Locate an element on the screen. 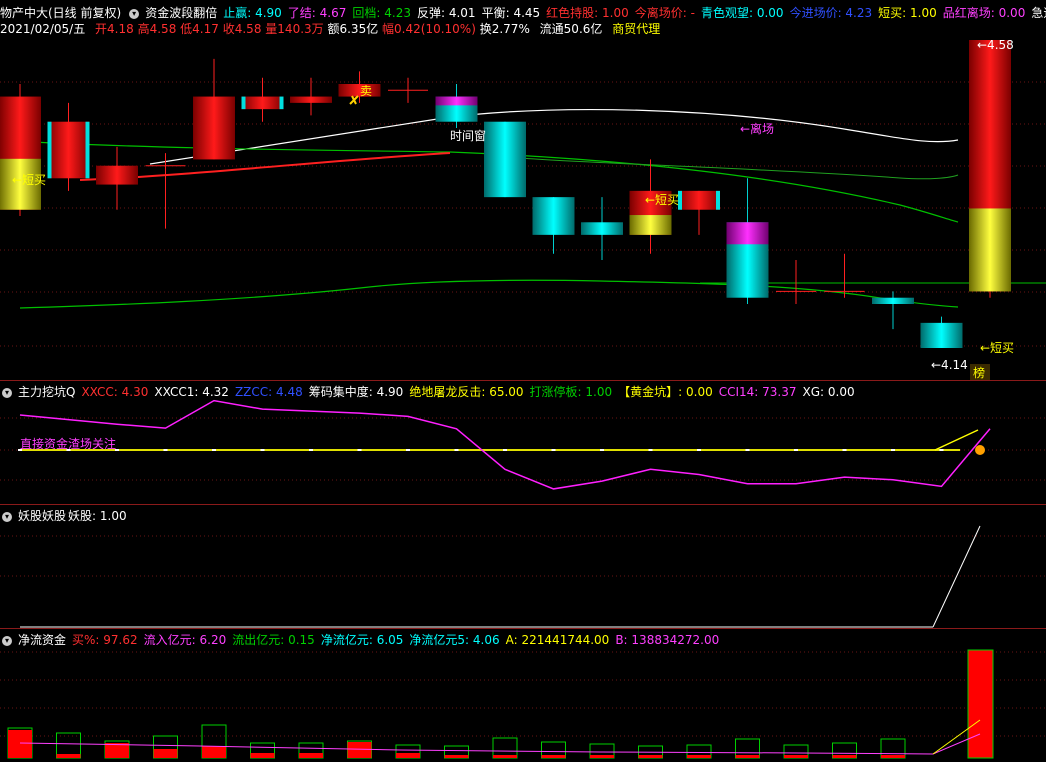  leave-label: ←离场 is located at coordinates (757, 128).